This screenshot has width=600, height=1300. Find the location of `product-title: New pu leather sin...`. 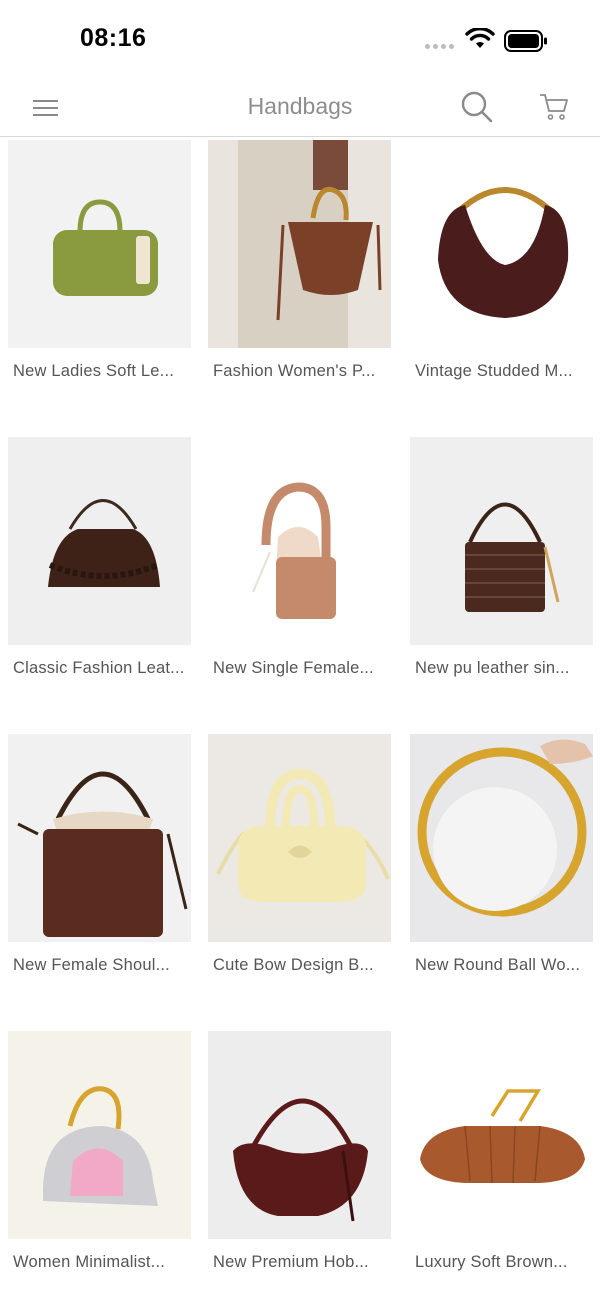

product-title: New pu leather sin... is located at coordinates (504, 668).